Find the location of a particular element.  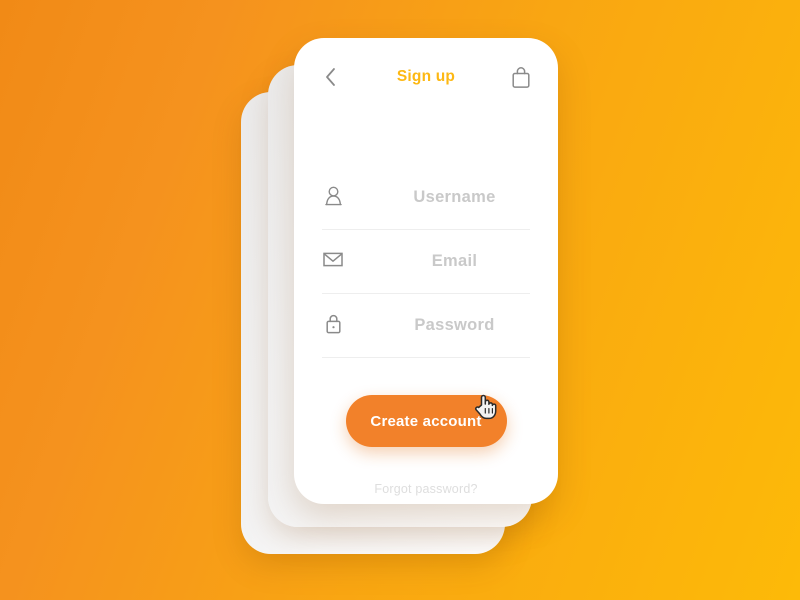

shopping-bag-button is located at coordinates (521, 77).